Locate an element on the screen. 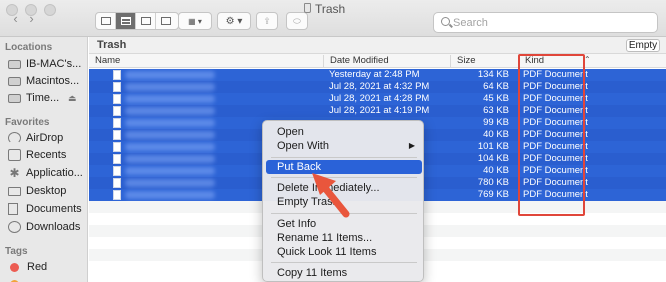  file-size: 45 KB is located at coordinates (496, 98).